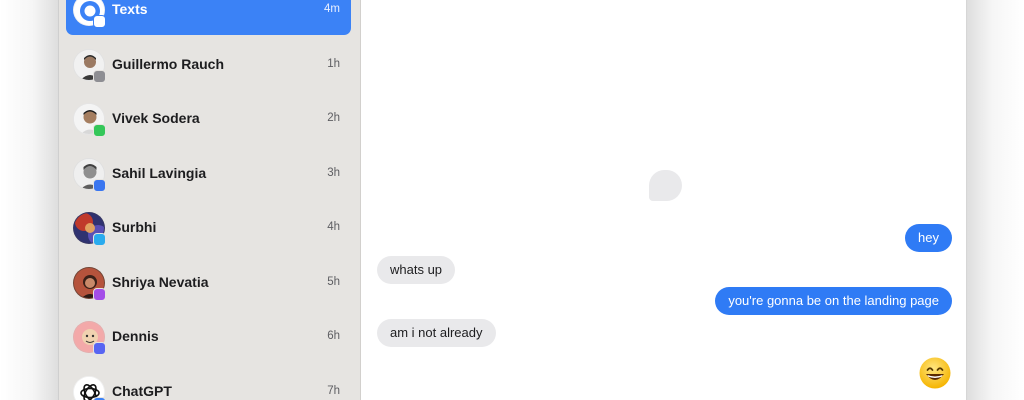 The width and height of the screenshot is (1024, 400). What do you see at coordinates (333, 336) in the screenshot?
I see `conversation-time: 6h` at bounding box center [333, 336].